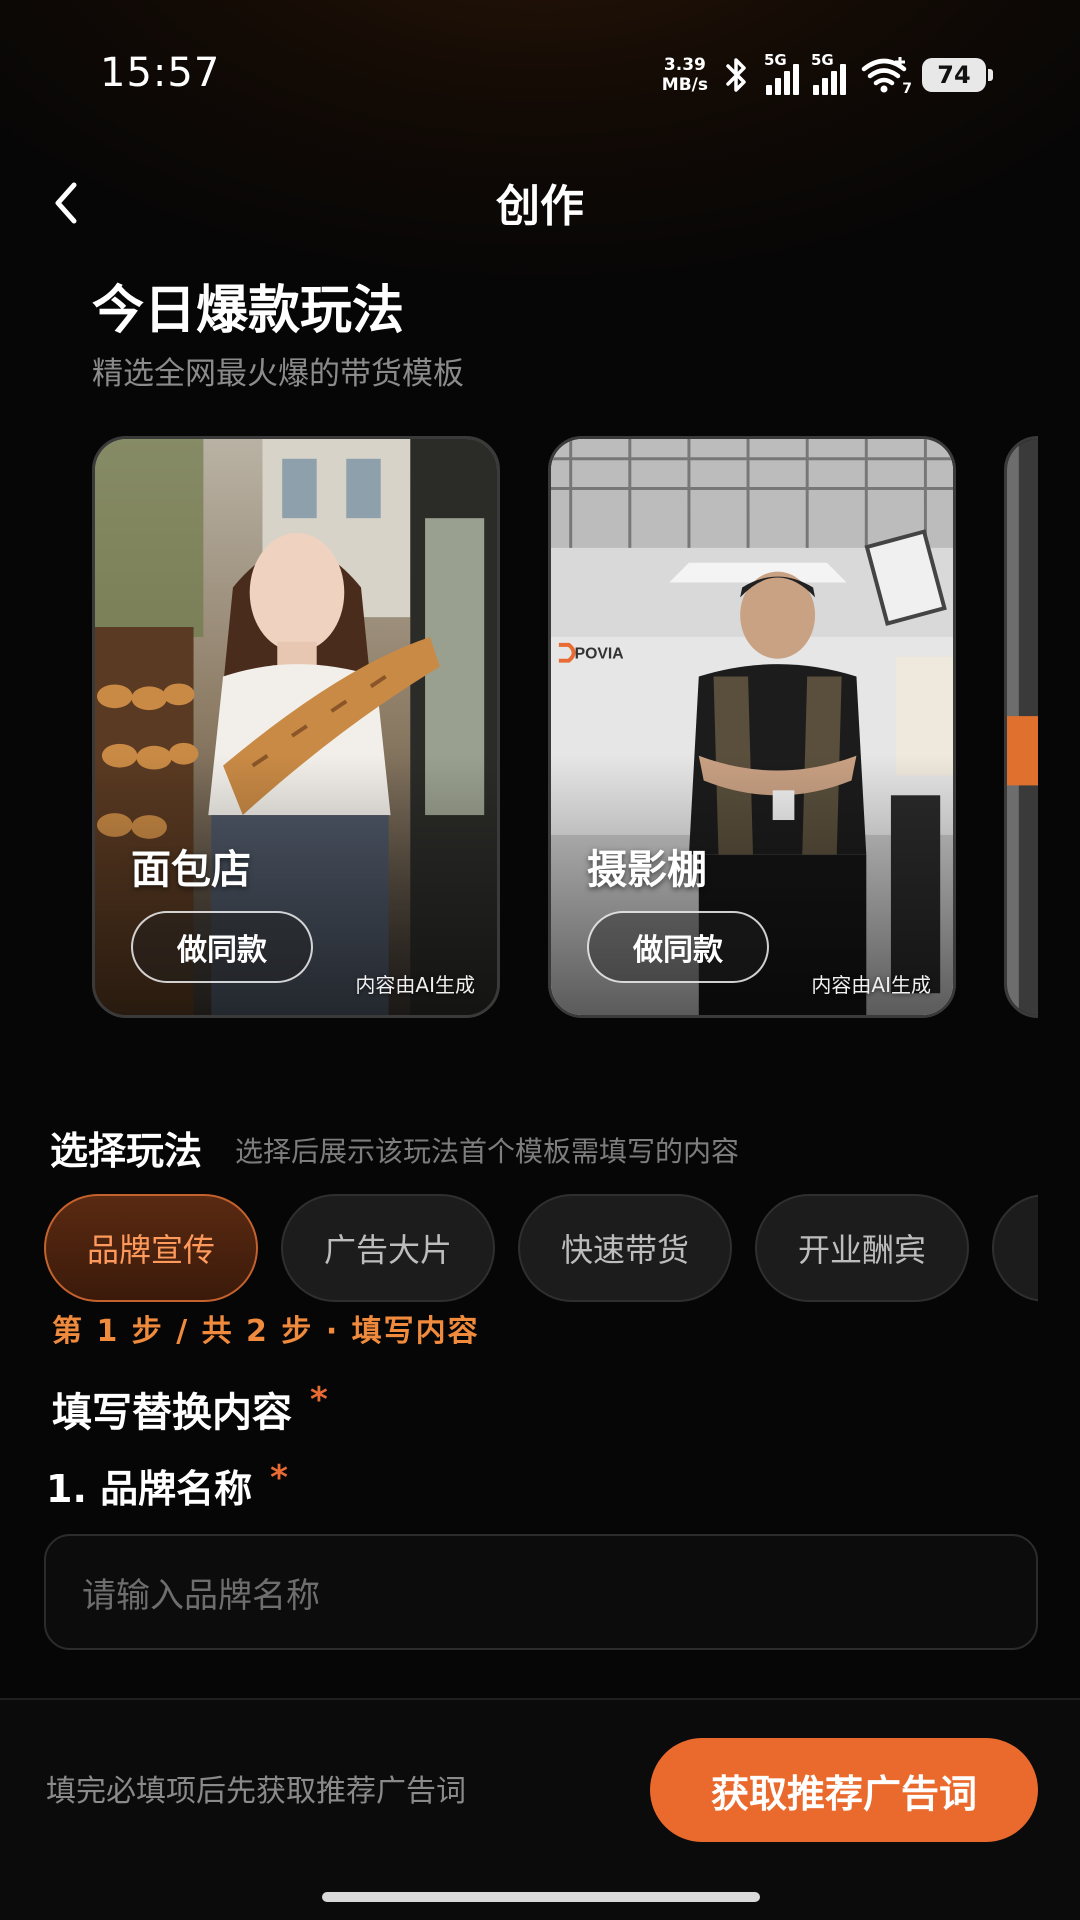  Describe the element at coordinates (736, 75) in the screenshot. I see `bluetooth-icon` at that location.